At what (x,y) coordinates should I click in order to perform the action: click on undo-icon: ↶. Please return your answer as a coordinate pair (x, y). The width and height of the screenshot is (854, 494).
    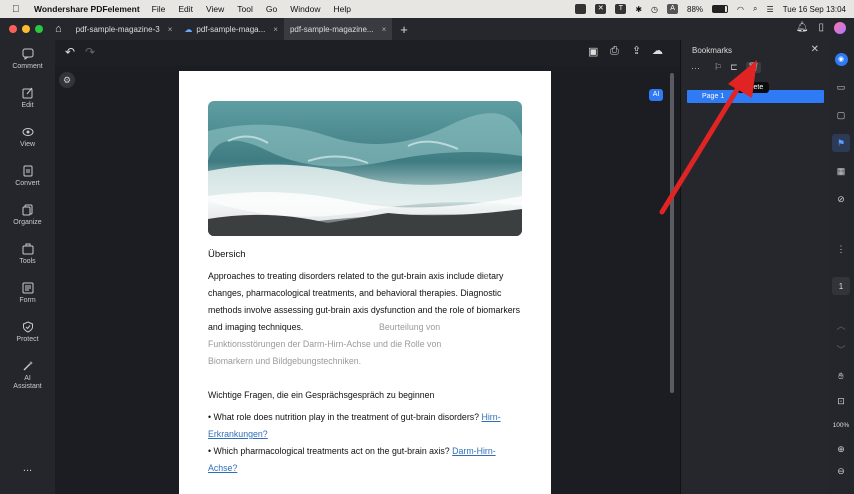
    Looking at the image, I should click on (70, 52).